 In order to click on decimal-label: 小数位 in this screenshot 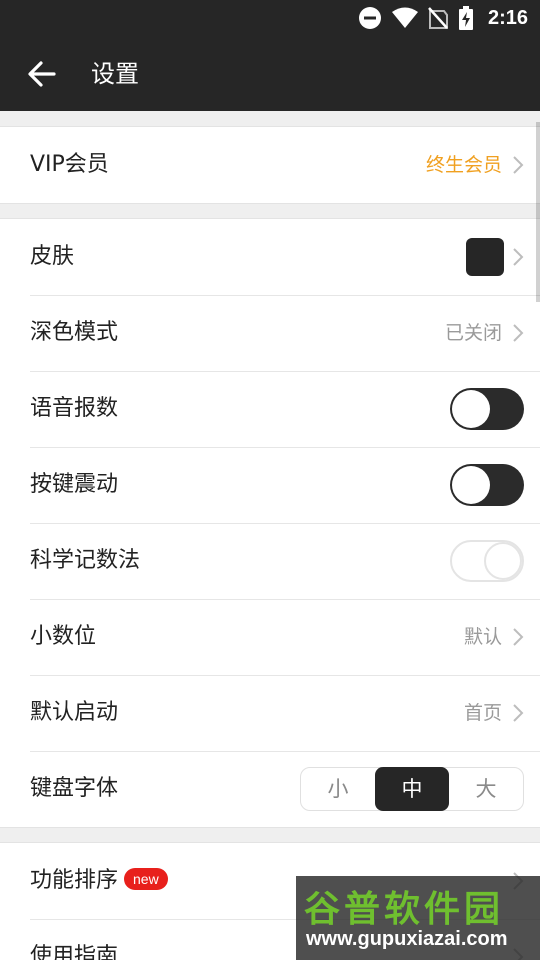, I will do `click(63, 636)`.